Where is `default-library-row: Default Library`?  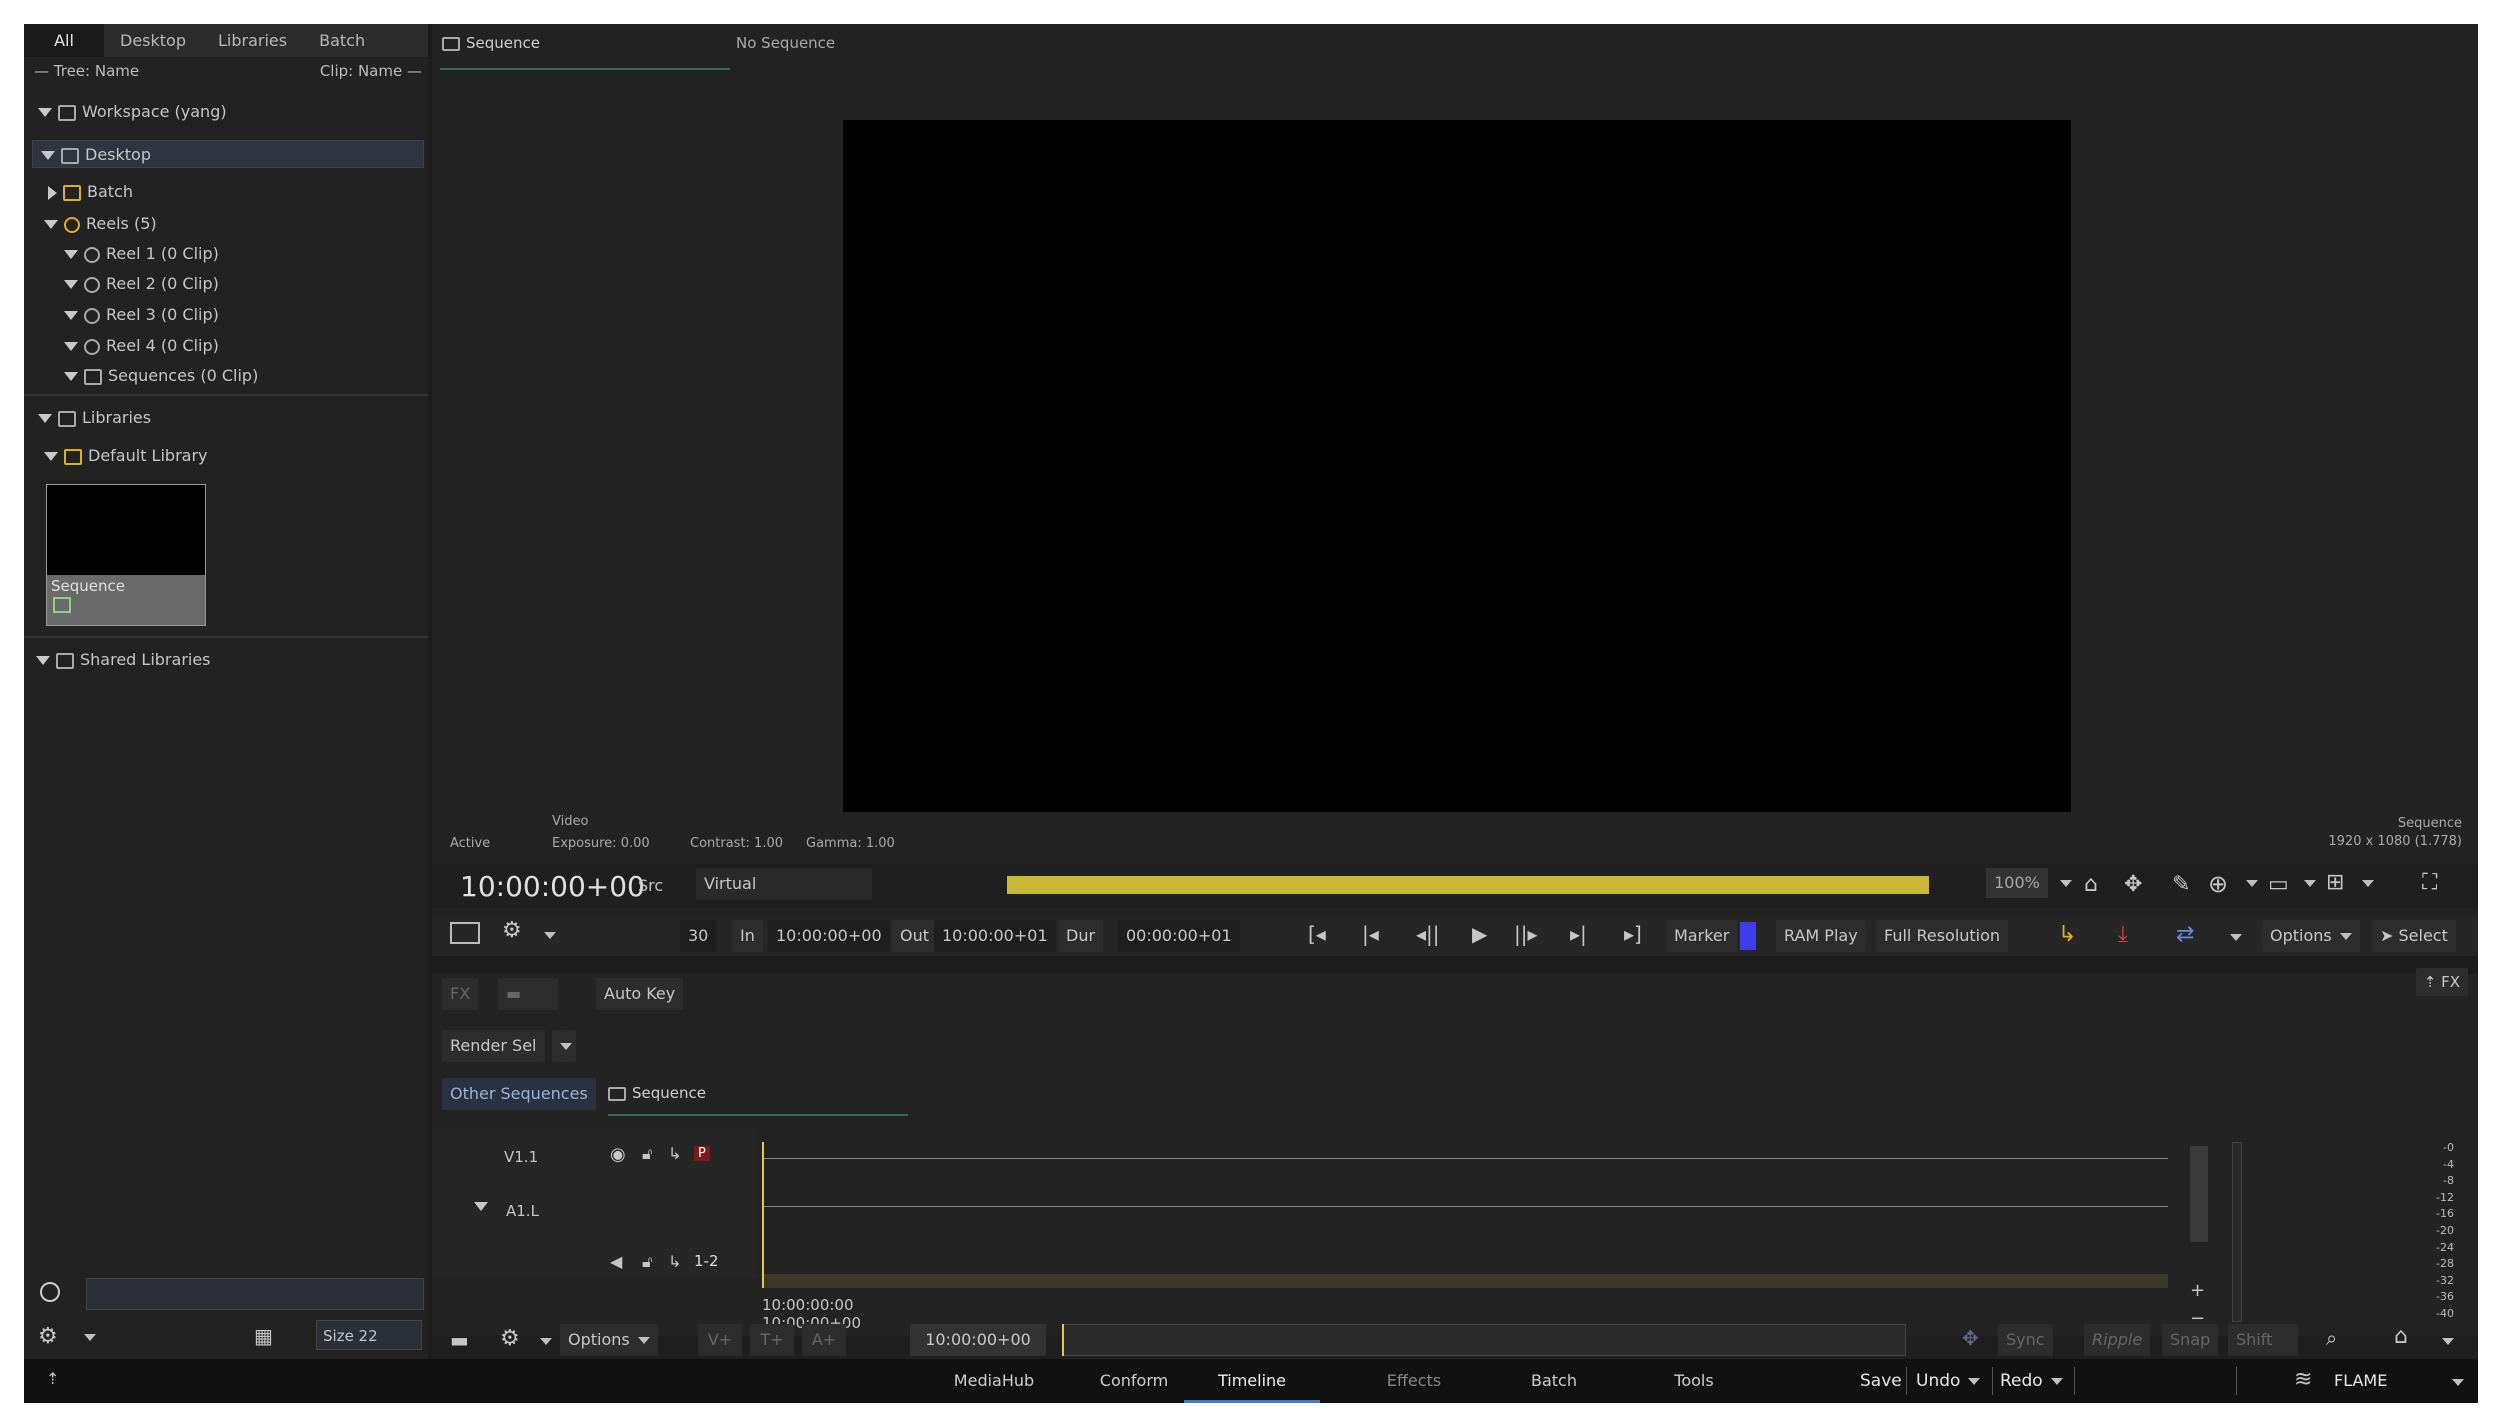
default-library-row: Default Library is located at coordinates (126, 456).